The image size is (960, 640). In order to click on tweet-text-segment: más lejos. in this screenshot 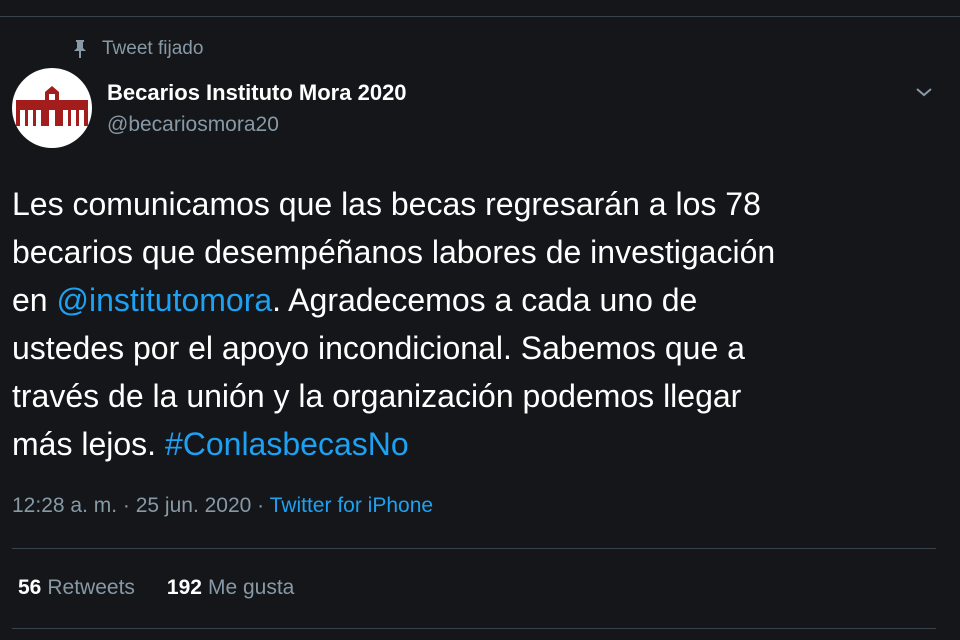, I will do `click(88, 444)`.